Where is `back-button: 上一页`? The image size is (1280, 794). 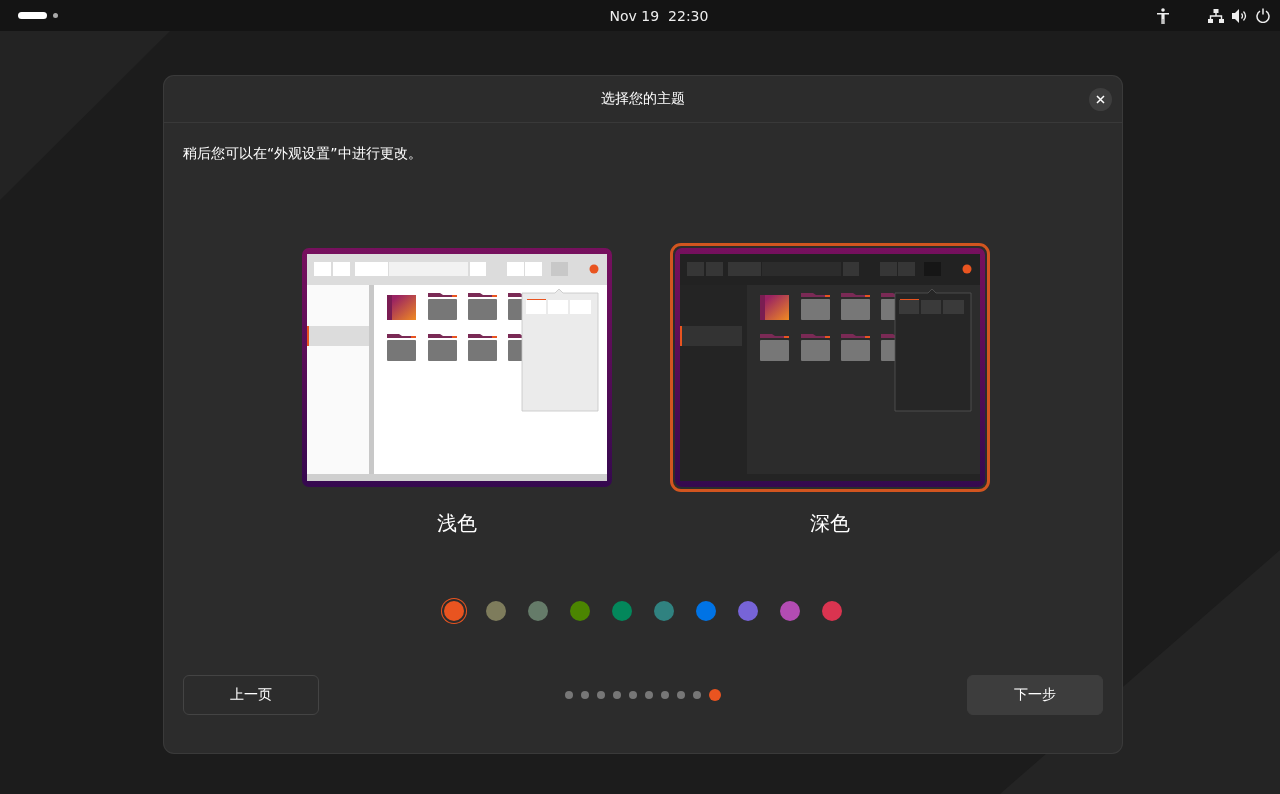 back-button: 上一页 is located at coordinates (251, 695).